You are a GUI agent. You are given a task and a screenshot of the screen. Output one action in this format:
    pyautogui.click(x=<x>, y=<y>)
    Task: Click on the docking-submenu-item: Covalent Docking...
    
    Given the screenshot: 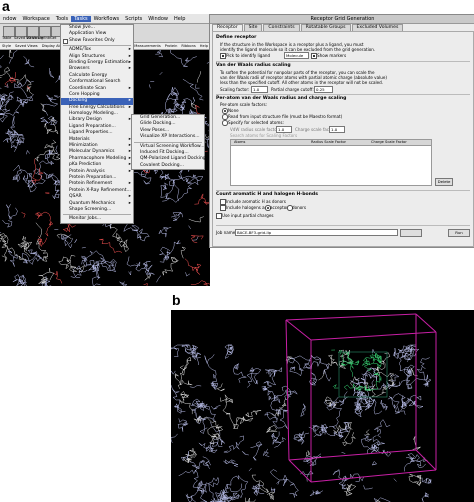 What is the action you would take?
    pyautogui.click(x=168, y=166)
    